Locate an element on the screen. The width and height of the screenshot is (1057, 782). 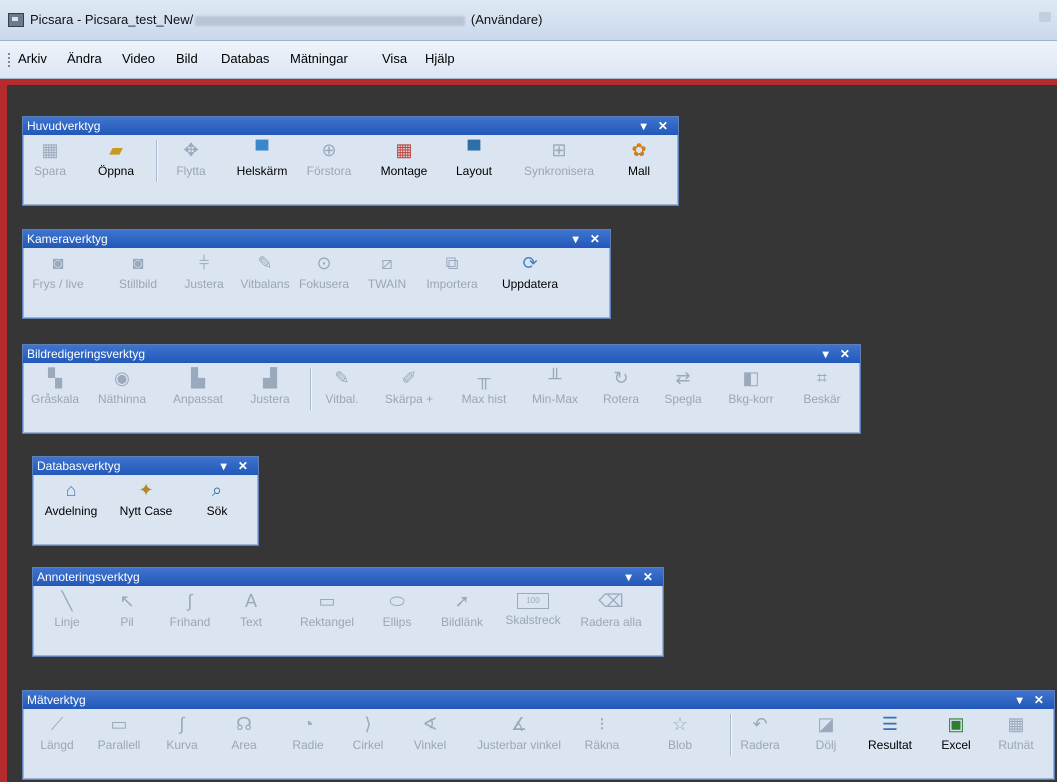
tool-forstora: ⊕ Förstora is located at coordinates (329, 161).